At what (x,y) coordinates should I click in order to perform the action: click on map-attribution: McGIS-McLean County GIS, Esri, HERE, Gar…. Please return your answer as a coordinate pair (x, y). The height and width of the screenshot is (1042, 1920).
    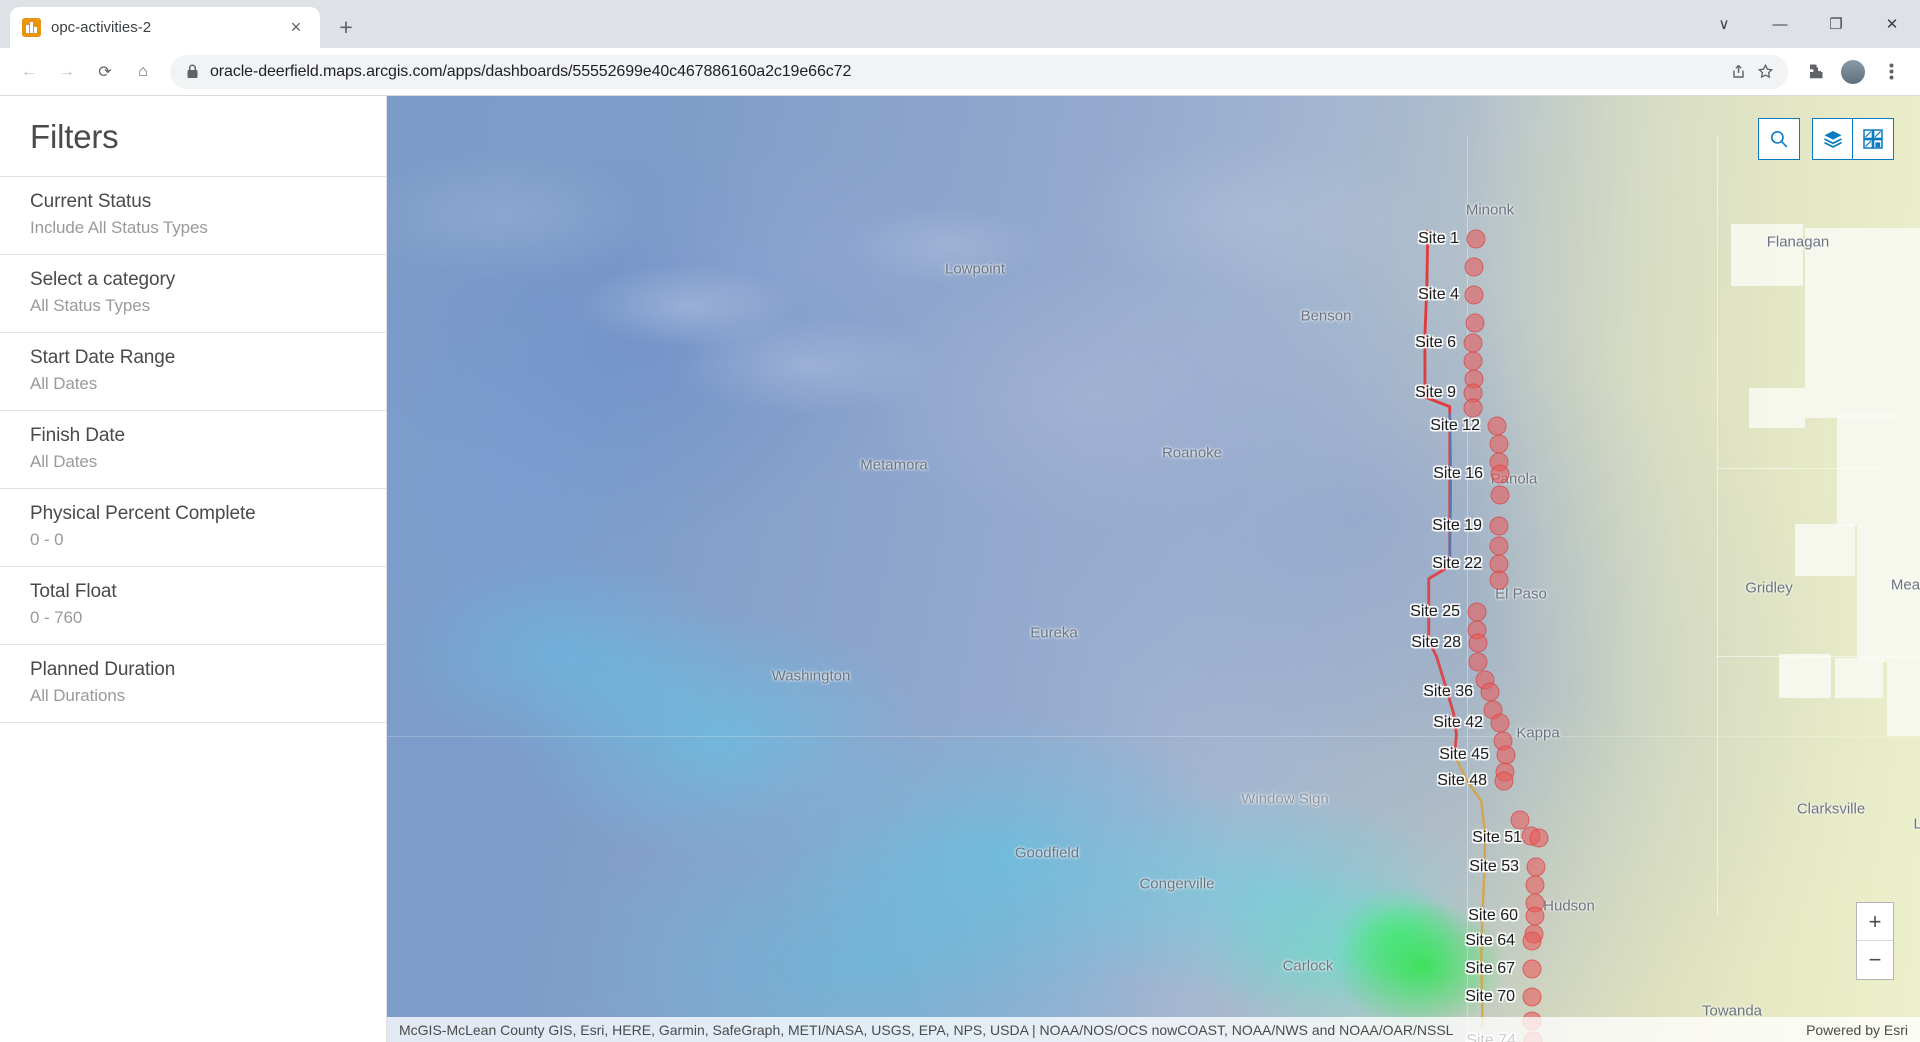
    Looking at the image, I should click on (1153, 1029).